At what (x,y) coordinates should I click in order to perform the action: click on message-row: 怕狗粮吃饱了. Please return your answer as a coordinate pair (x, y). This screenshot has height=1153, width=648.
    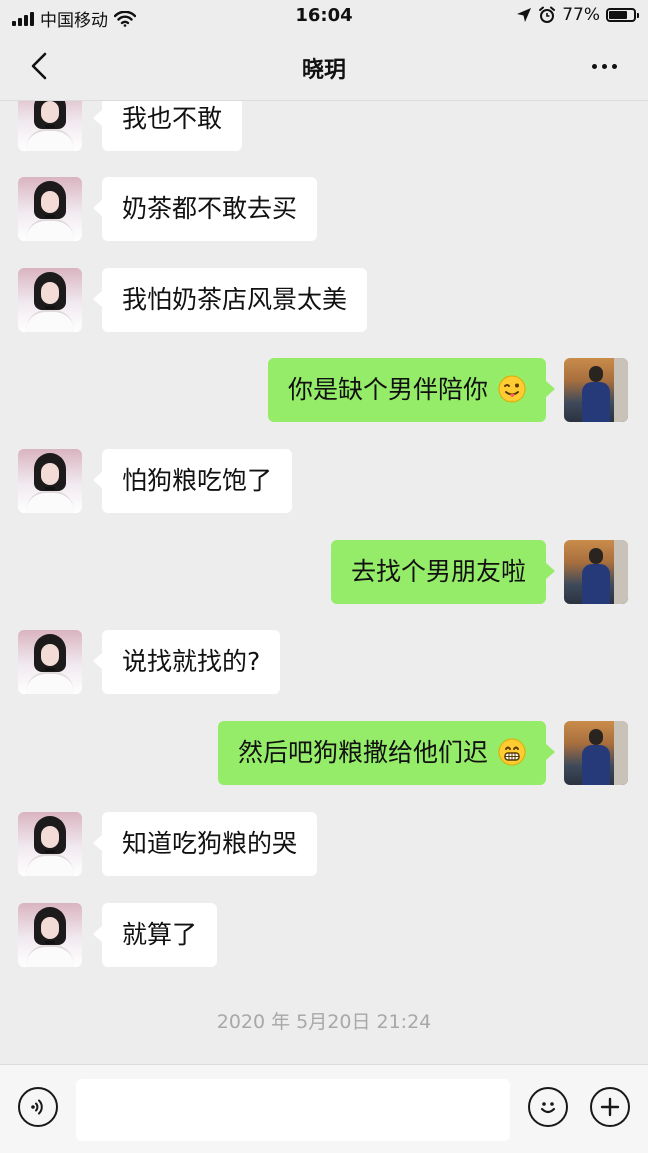
    Looking at the image, I should click on (324, 481).